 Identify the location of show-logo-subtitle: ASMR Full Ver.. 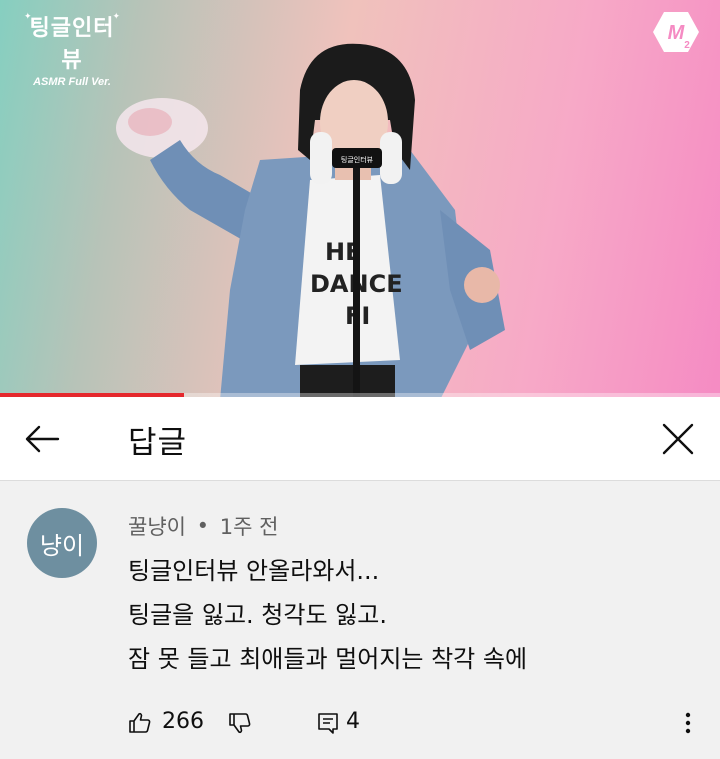
(72, 82).